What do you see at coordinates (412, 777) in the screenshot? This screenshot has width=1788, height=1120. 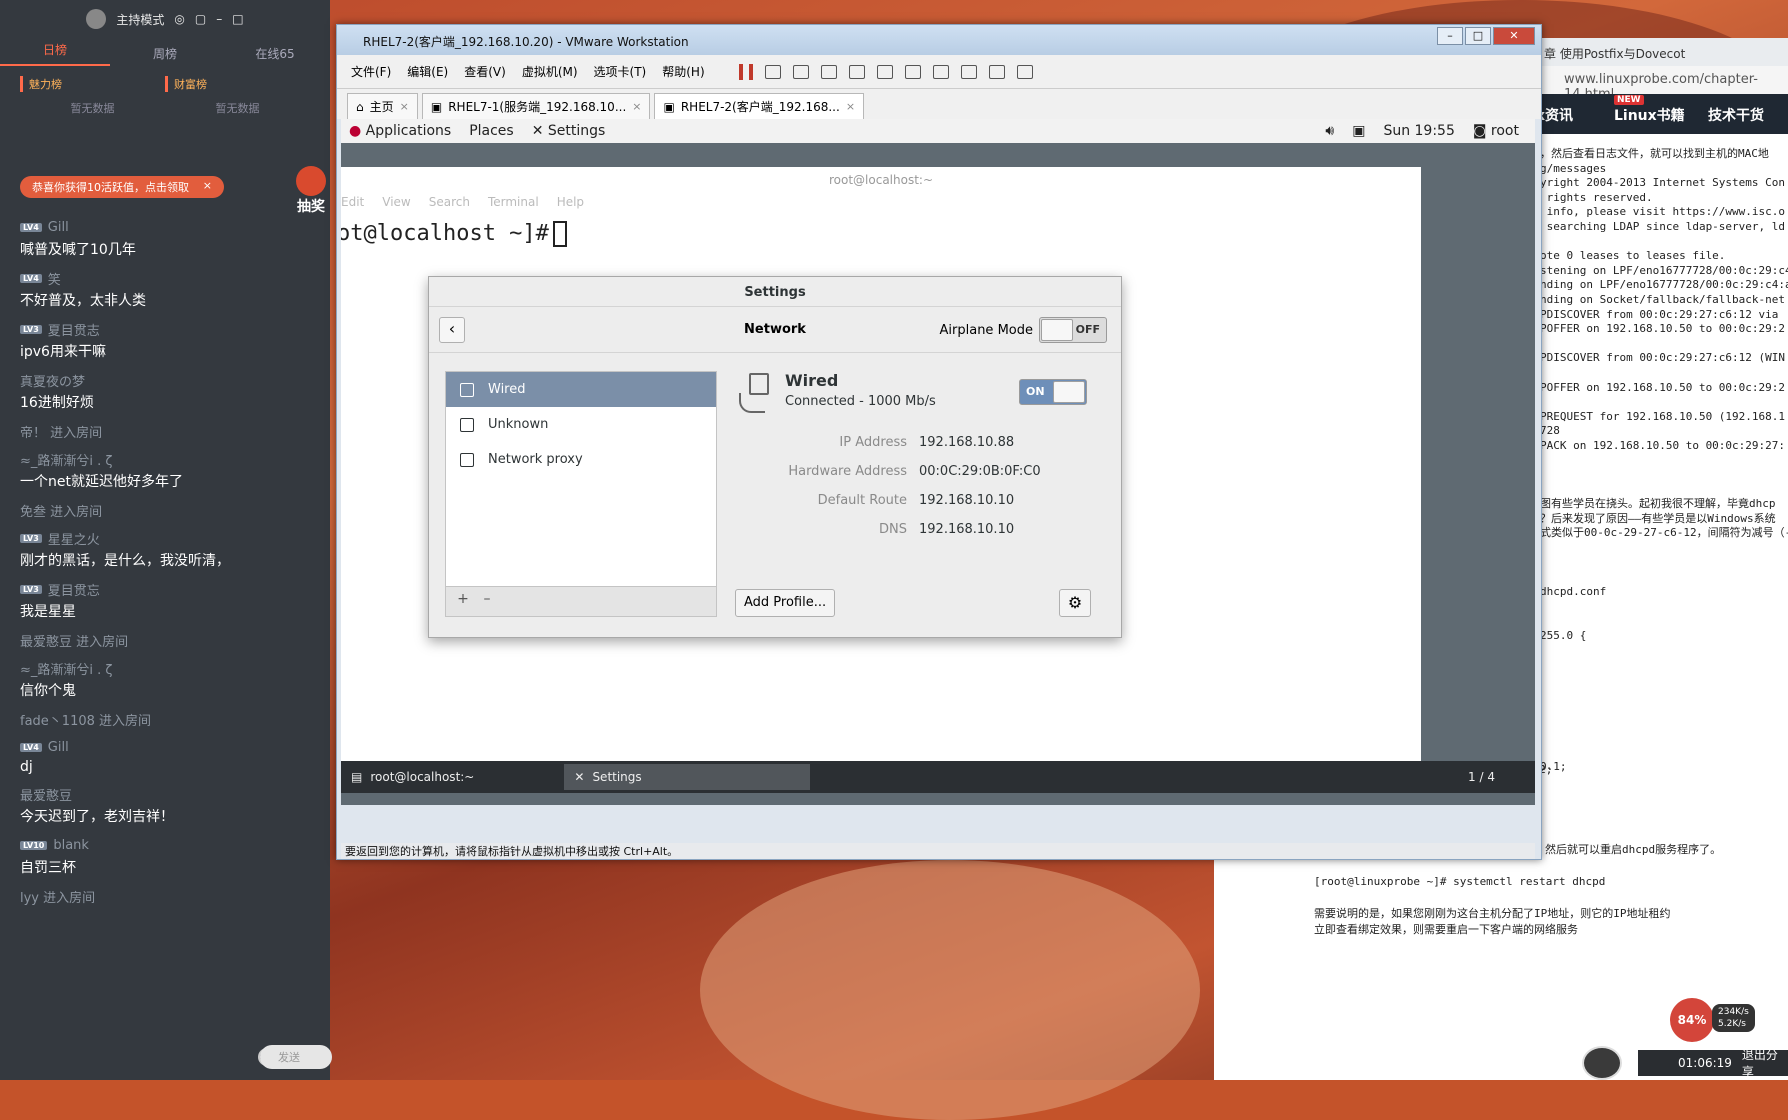 I see `task-terminal: ▤ root@localhost:~` at bounding box center [412, 777].